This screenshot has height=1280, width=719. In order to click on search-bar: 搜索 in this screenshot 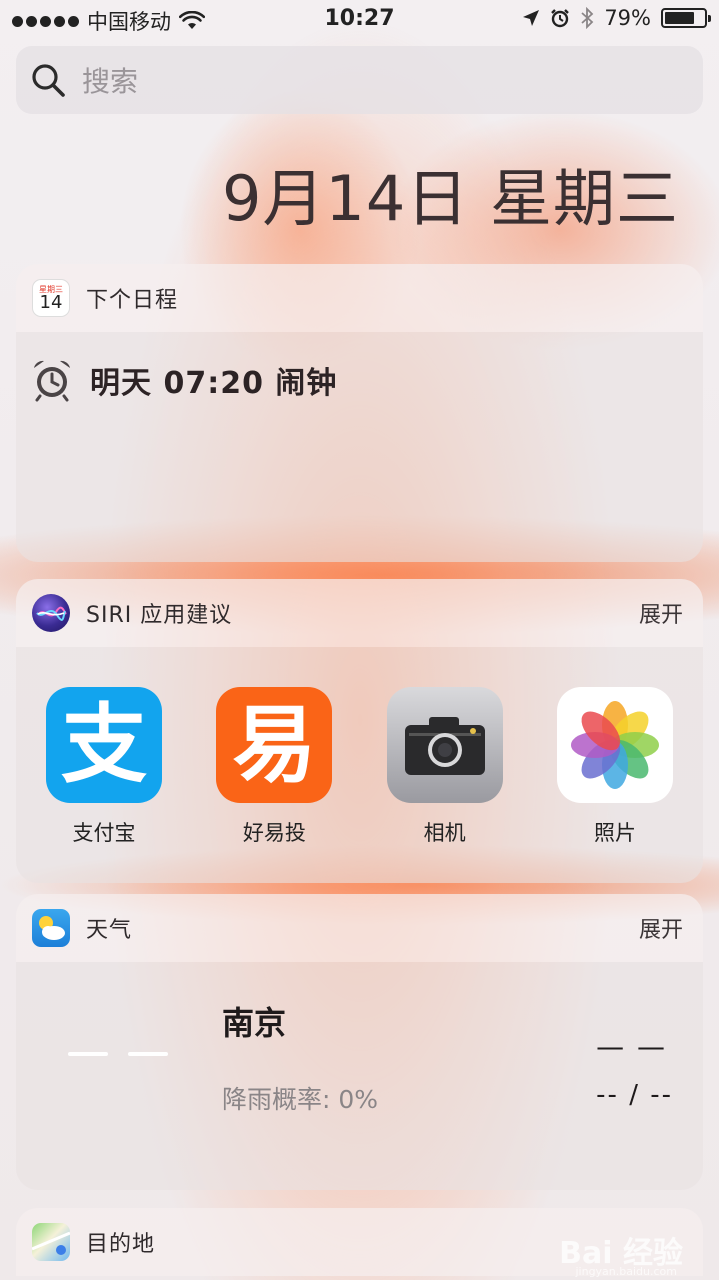, I will do `click(359, 80)`.